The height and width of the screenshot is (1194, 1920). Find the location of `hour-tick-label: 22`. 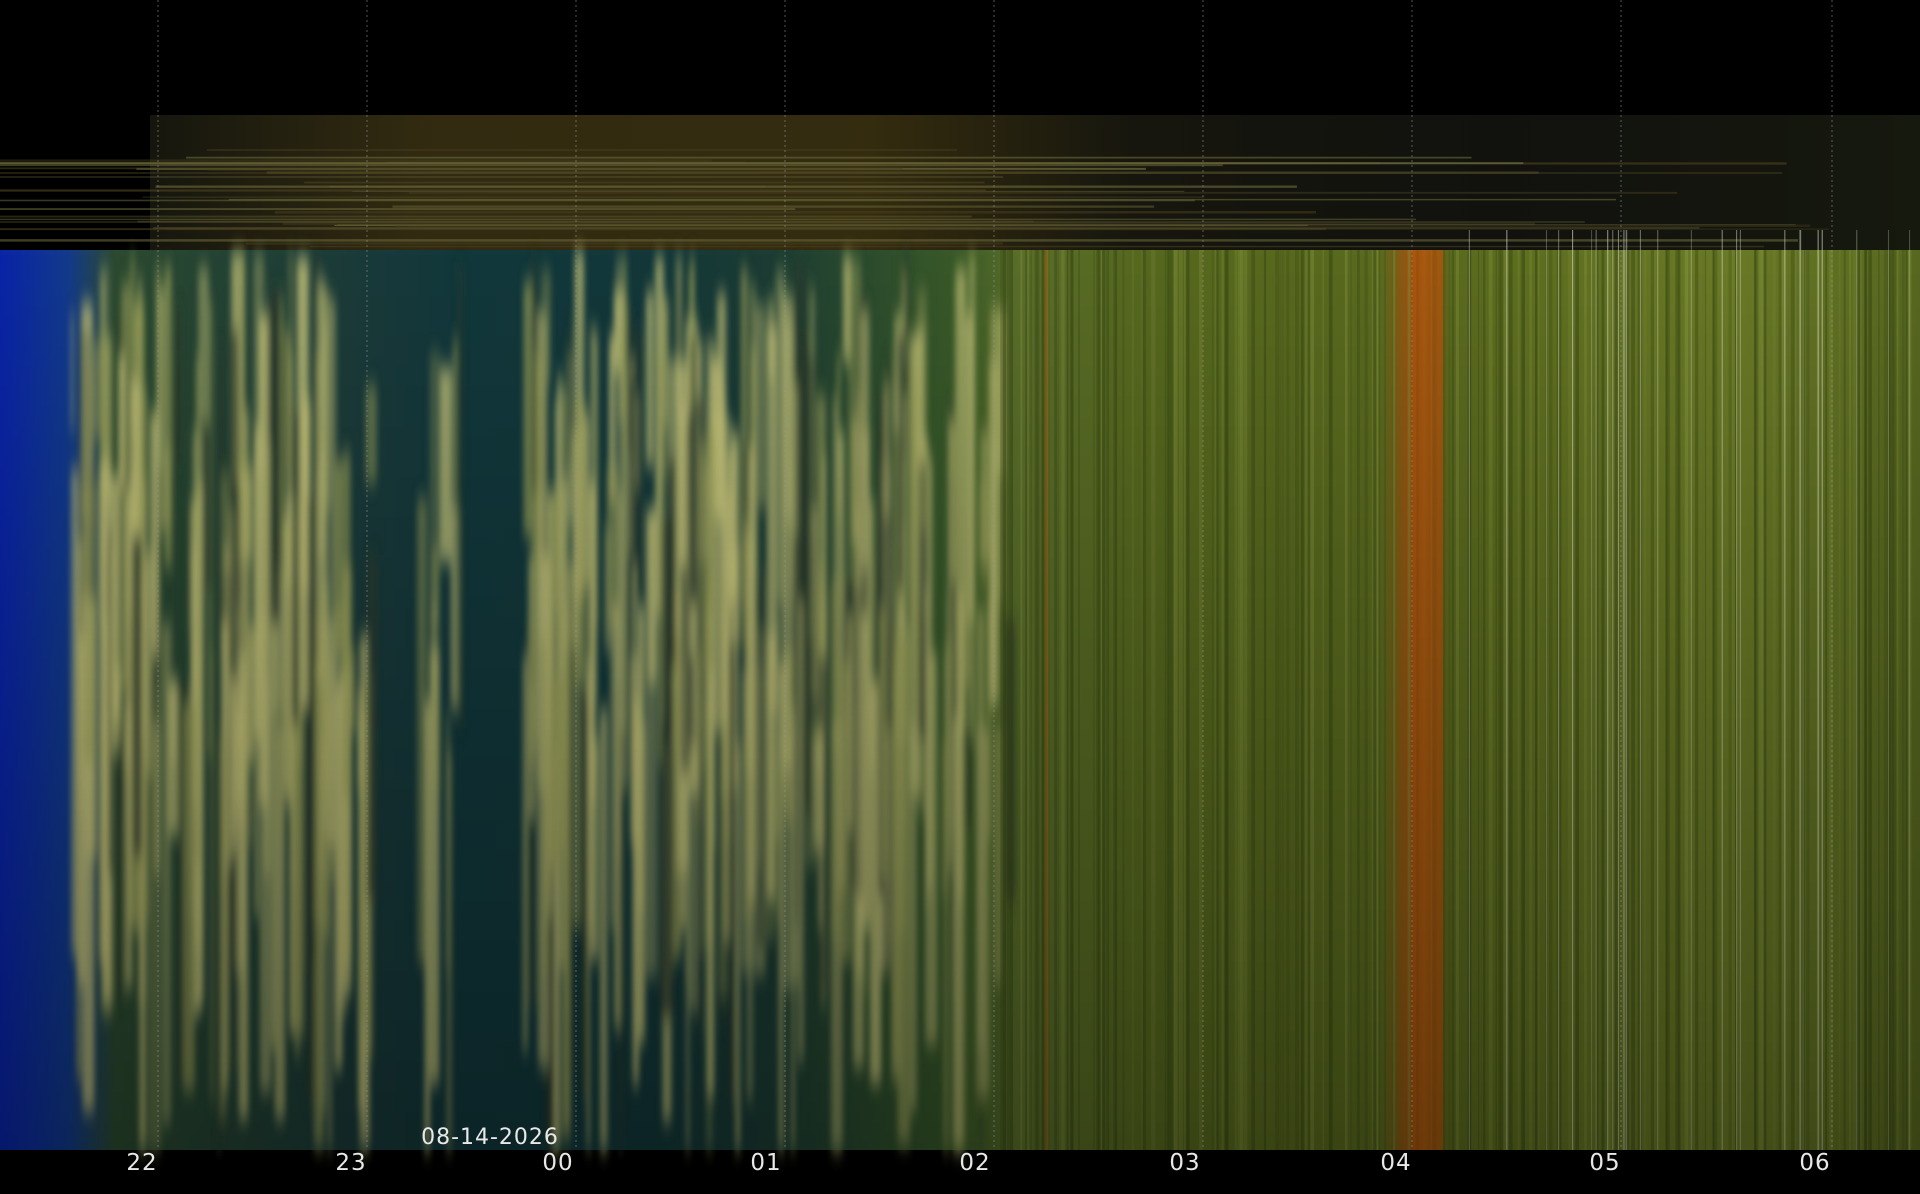

hour-tick-label: 22 is located at coordinates (142, 1163).